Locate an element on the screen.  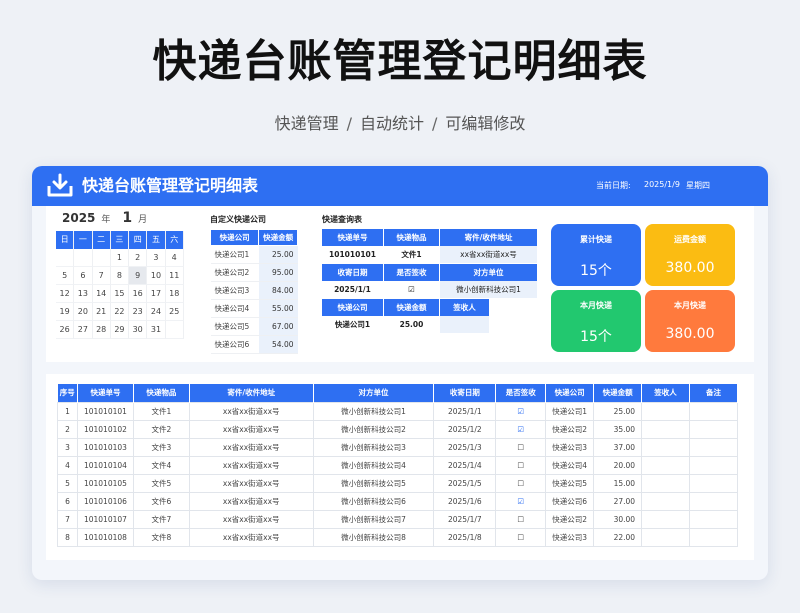
calendar-day: 15 is located at coordinates (120, 294).